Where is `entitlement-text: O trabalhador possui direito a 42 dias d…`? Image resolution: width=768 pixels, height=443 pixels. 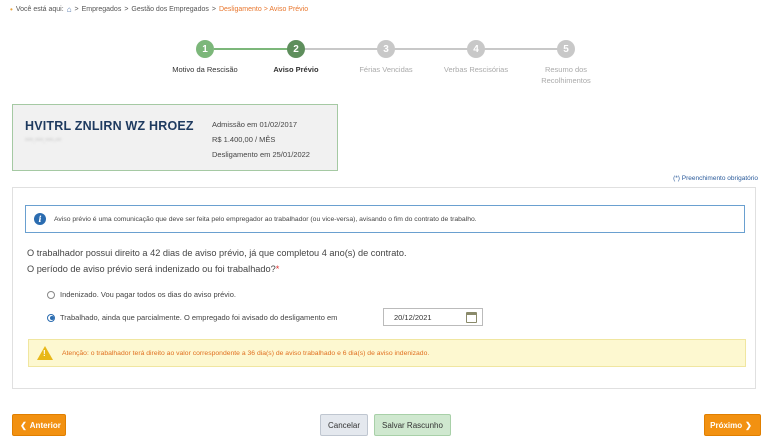 entitlement-text: O trabalhador possui direito a 42 dias d… is located at coordinates (217, 253).